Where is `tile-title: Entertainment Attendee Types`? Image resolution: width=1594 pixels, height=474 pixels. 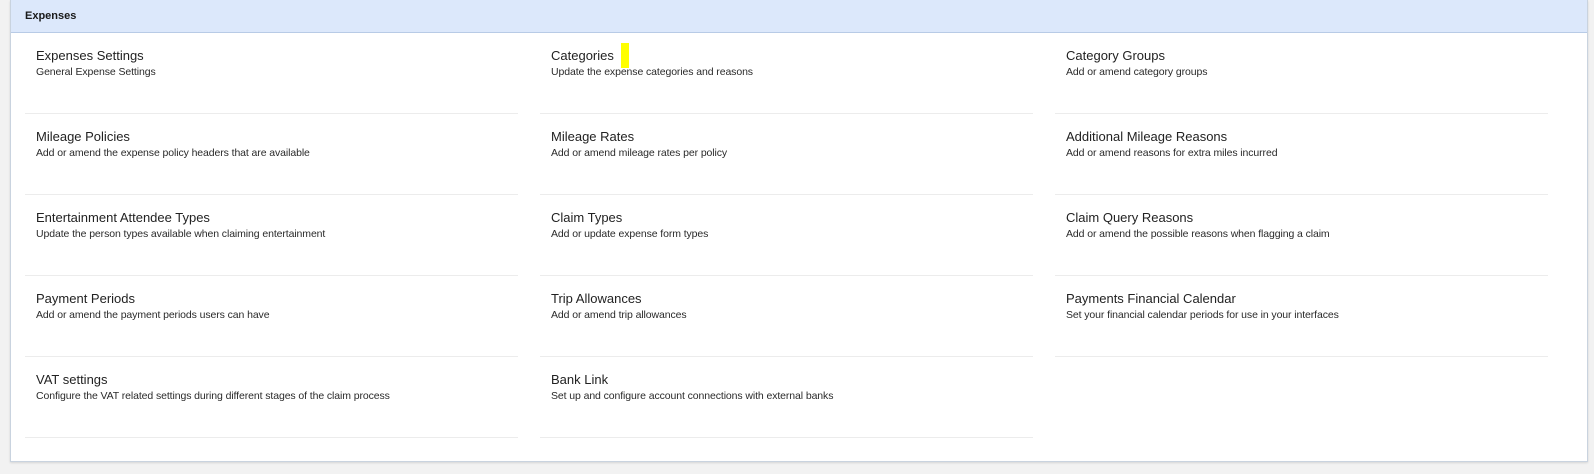
tile-title: Entertainment Attendee Types is located at coordinates (123, 217).